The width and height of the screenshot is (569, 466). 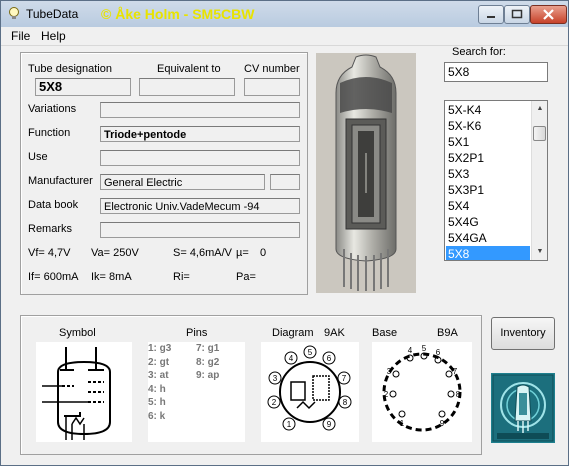 What do you see at coordinates (203, 253) in the screenshot?
I see `s-value: S= 4,6mA/V` at bounding box center [203, 253].